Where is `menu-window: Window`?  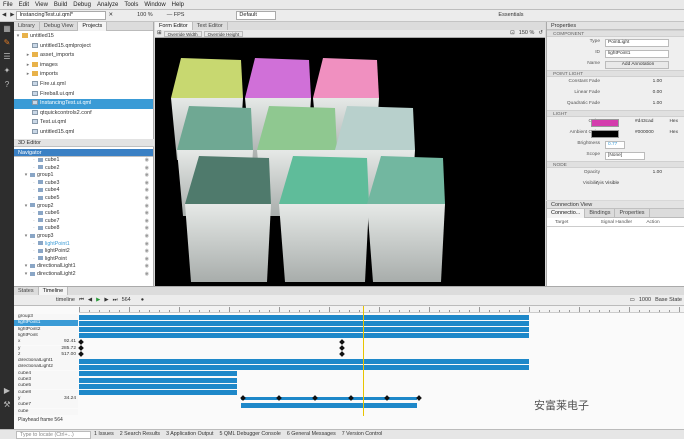
menu-window: Window is located at coordinates (154, 5).